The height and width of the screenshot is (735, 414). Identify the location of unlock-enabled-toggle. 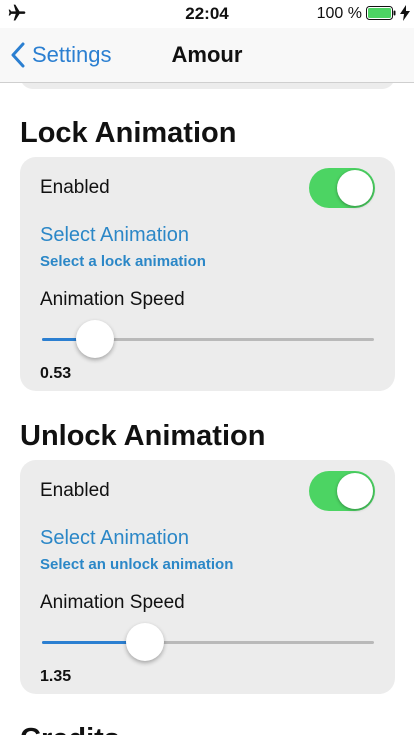
(342, 491).